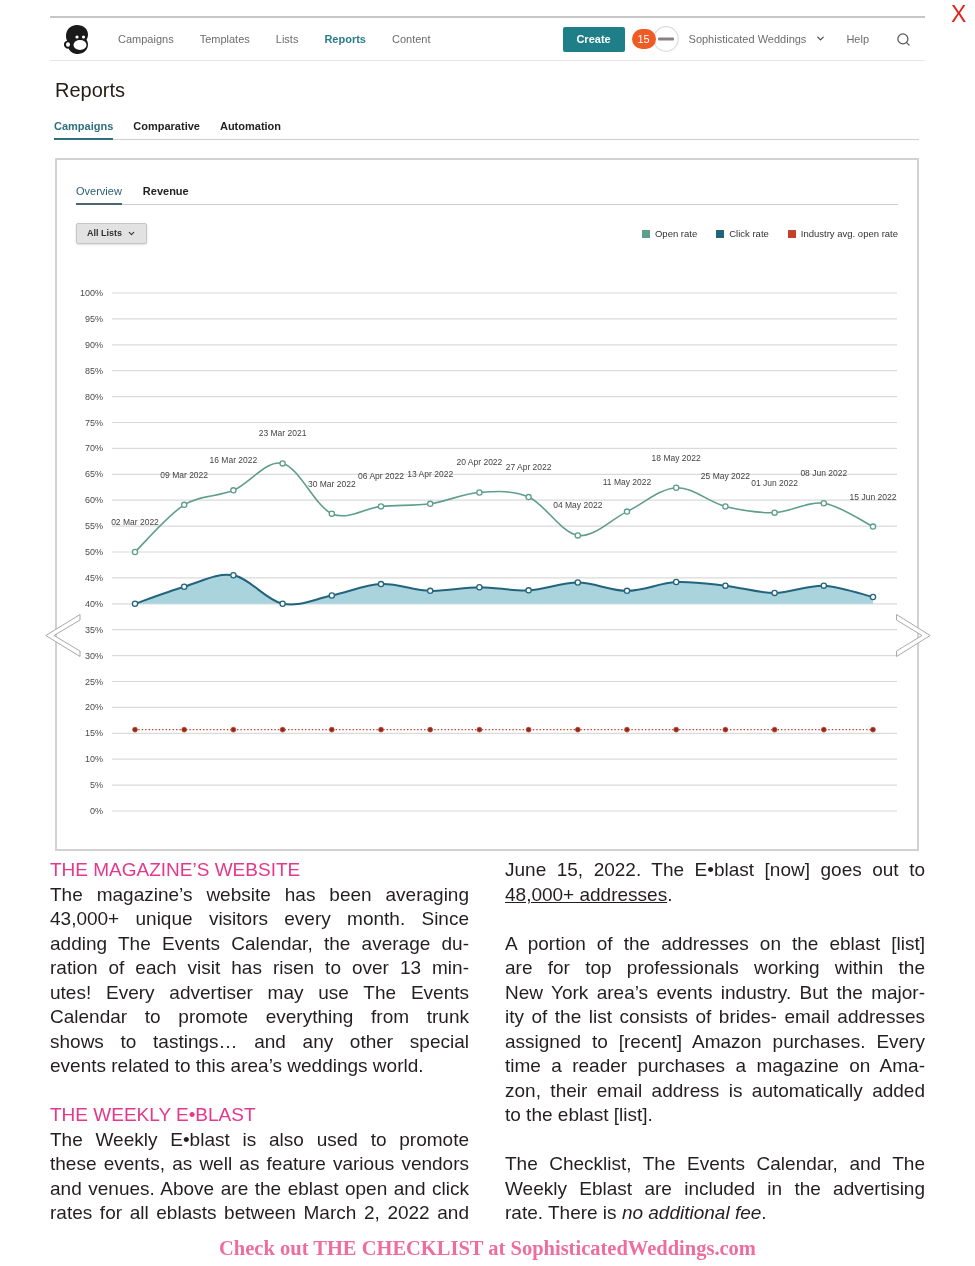 The image size is (975, 1266). What do you see at coordinates (94, 577) in the screenshot?
I see `axis-label: 45%` at bounding box center [94, 577].